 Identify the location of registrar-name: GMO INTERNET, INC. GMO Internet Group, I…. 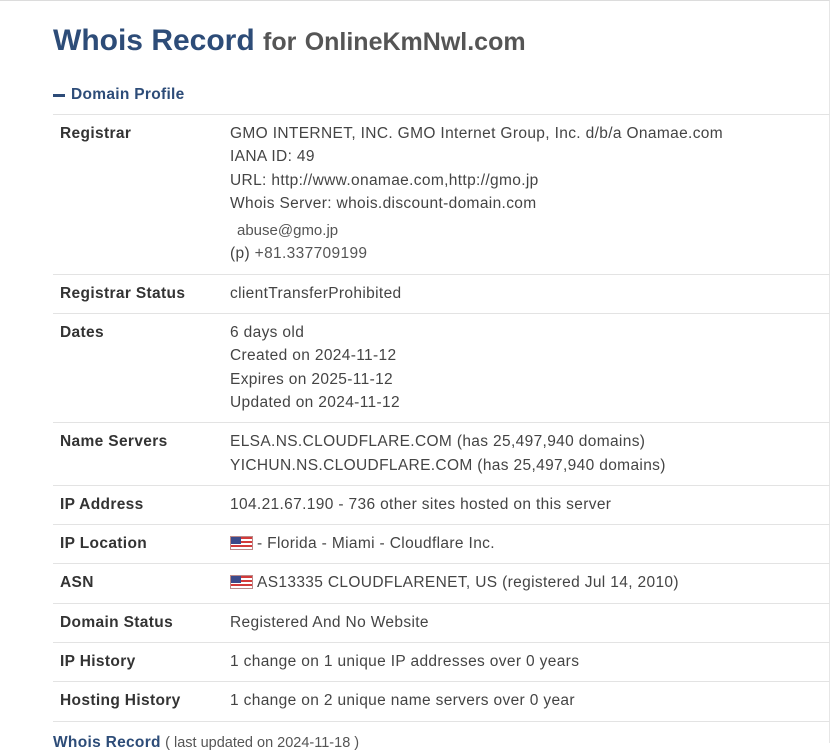
(477, 133).